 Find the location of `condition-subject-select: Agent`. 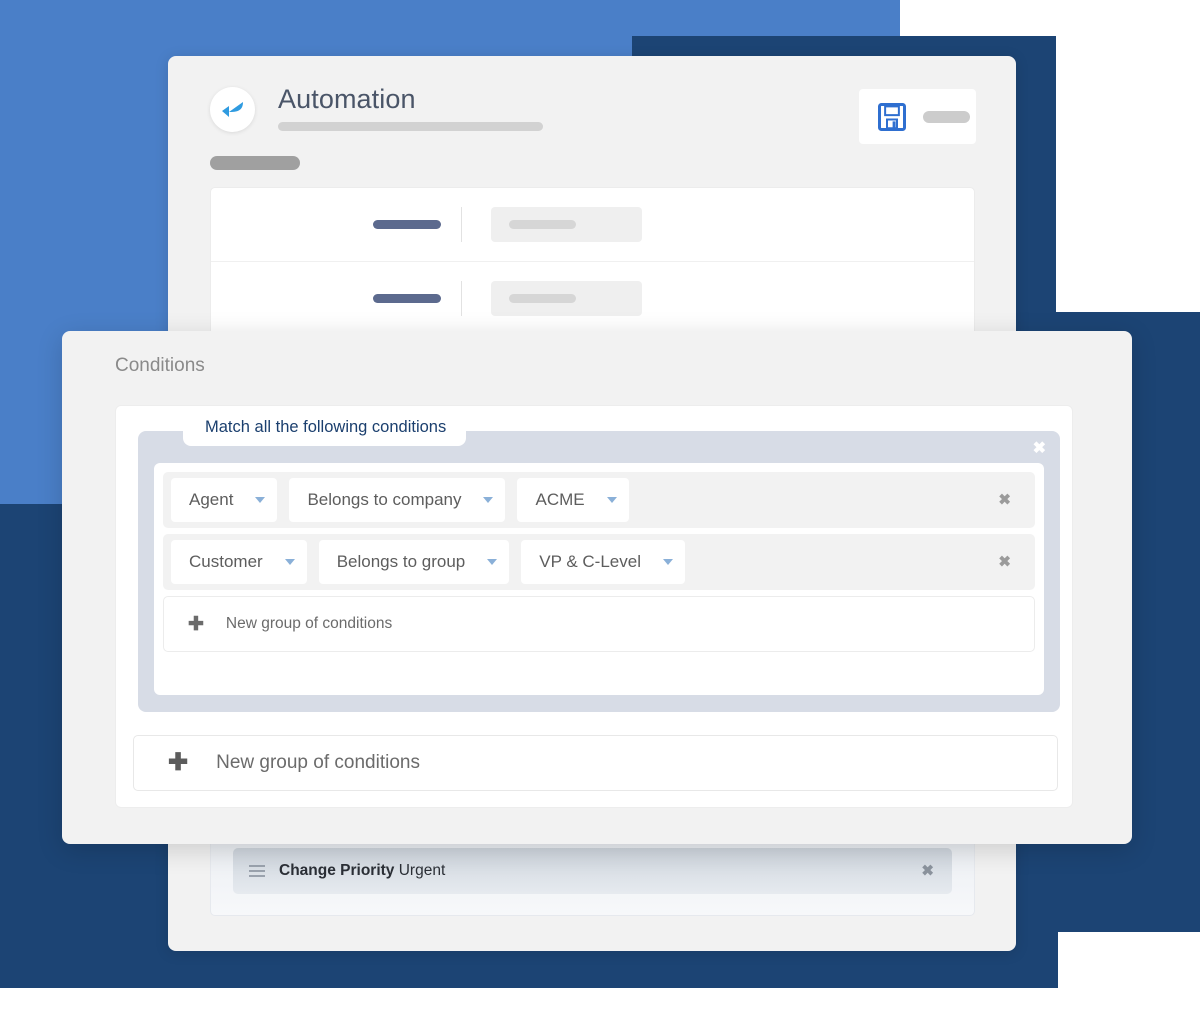

condition-subject-select: Agent is located at coordinates (224, 500).